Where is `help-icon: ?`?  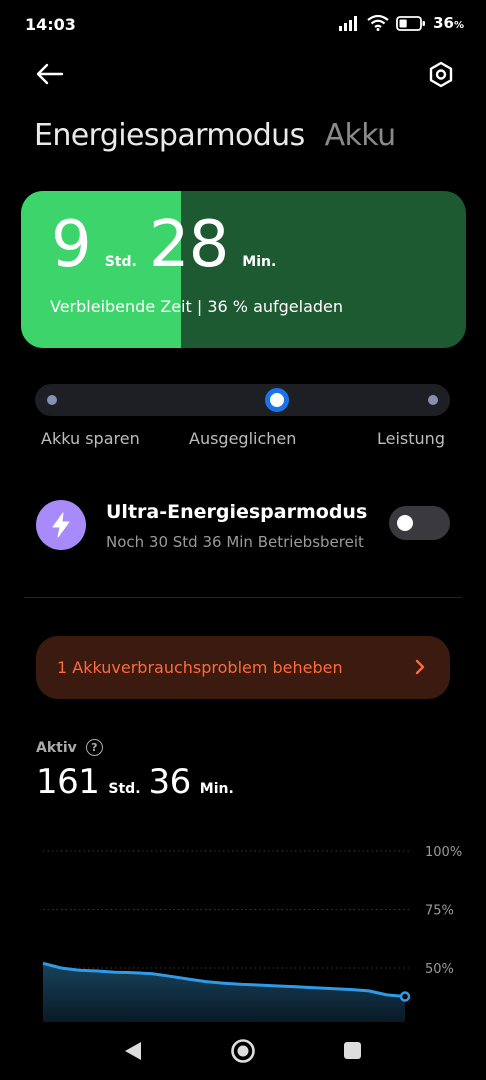 help-icon: ? is located at coordinates (94, 747).